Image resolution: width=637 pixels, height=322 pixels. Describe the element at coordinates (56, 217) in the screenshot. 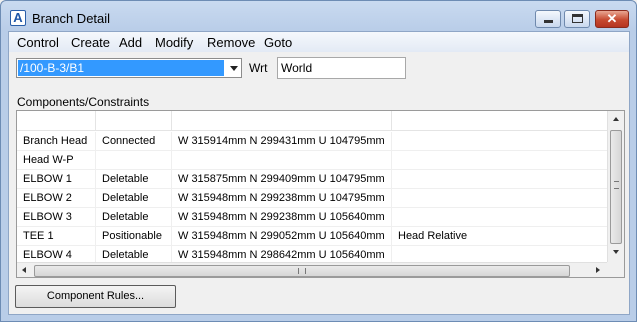

I see `component-name: ELBOW 3` at that location.